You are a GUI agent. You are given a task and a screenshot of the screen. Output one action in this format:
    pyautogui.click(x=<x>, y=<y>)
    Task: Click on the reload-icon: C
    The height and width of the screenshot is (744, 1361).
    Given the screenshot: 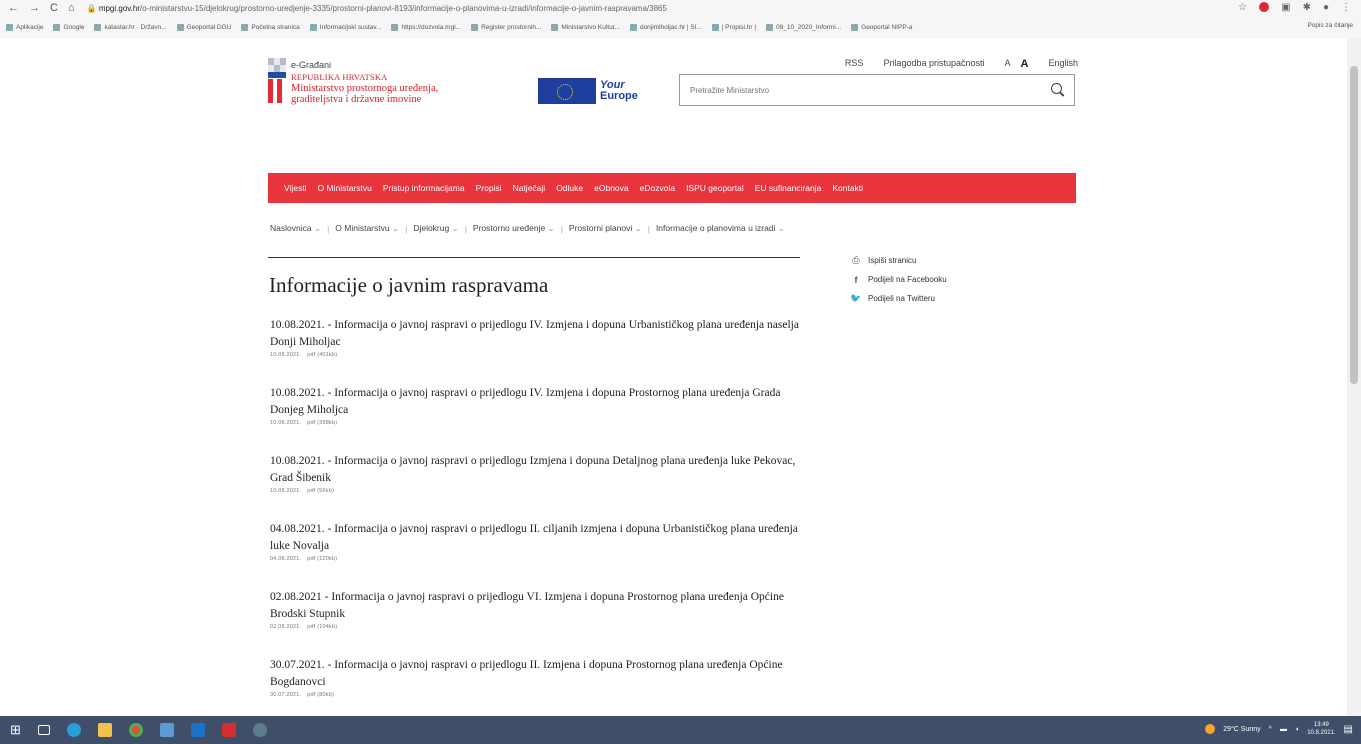 What is the action you would take?
    pyautogui.click(x=54, y=8)
    